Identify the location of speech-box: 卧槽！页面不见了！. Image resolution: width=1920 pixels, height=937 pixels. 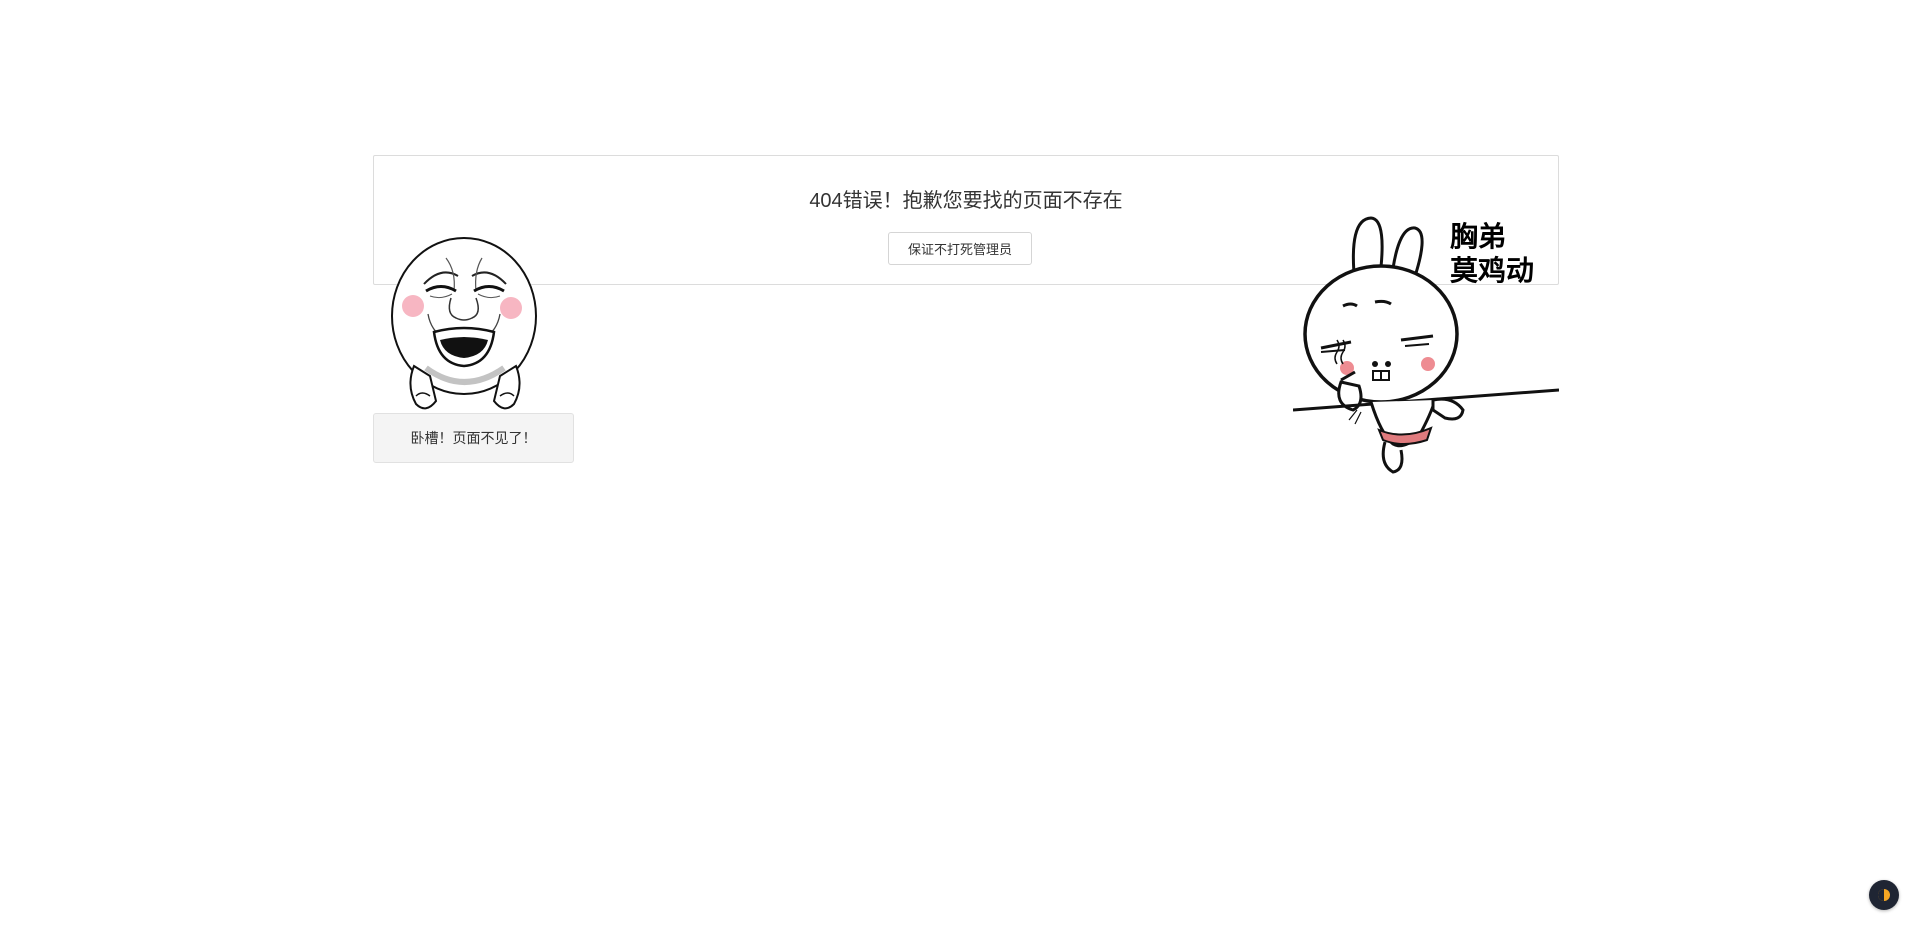
(473, 438).